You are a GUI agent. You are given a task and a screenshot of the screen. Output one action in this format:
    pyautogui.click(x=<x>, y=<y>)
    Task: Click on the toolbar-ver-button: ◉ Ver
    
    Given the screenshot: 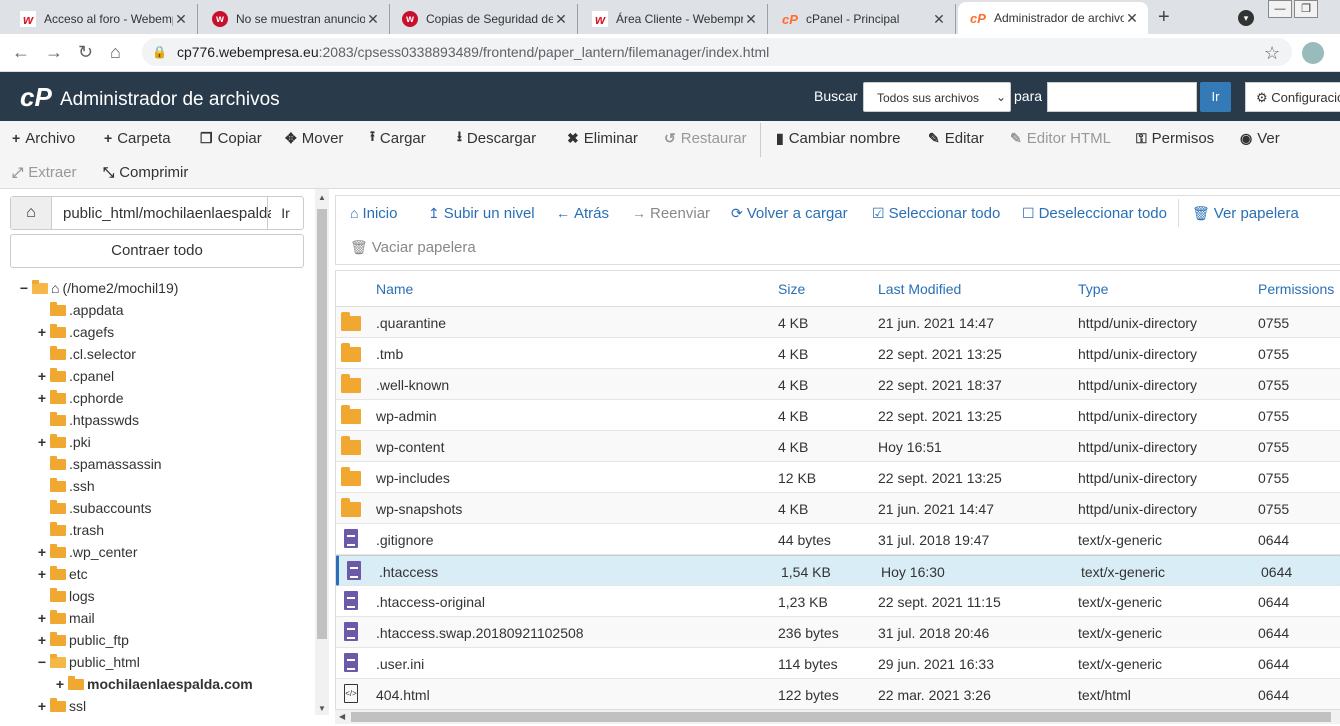 What is the action you would take?
    pyautogui.click(x=1260, y=138)
    